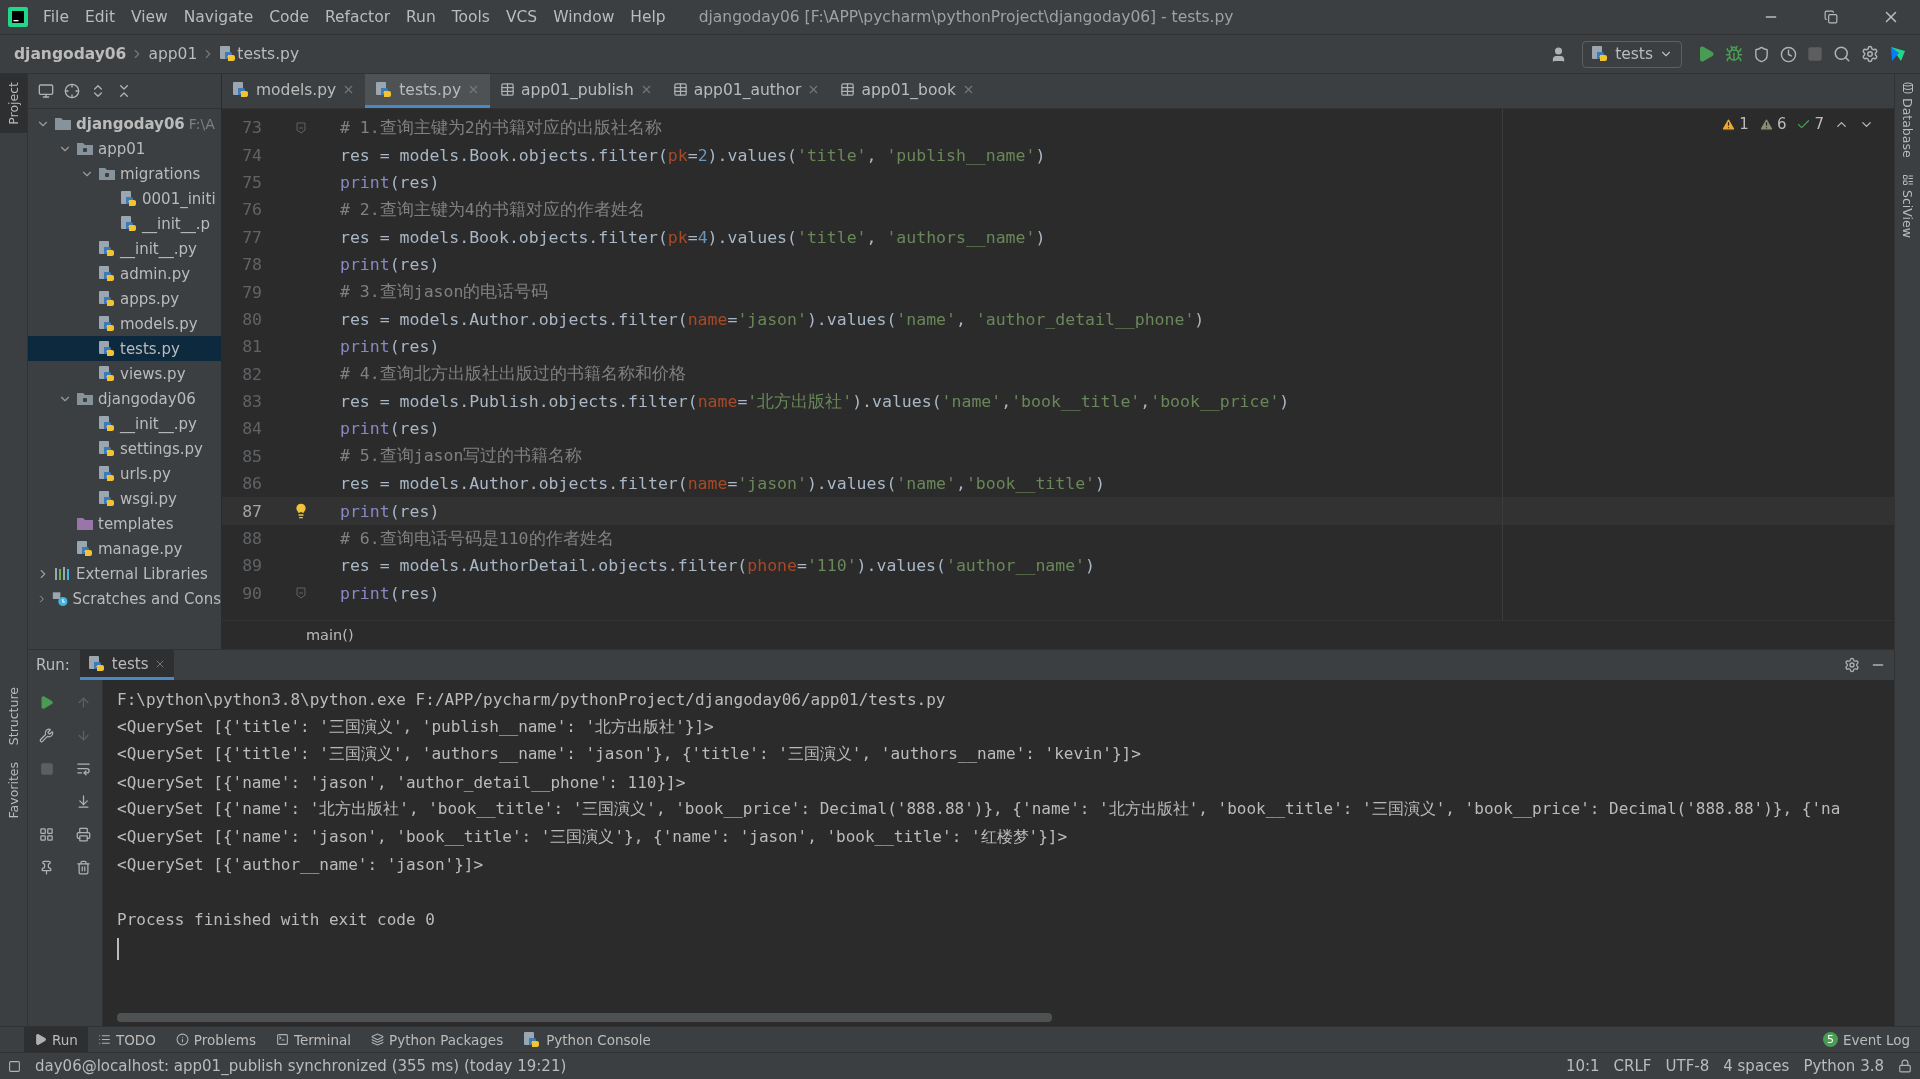 This screenshot has height=1079, width=1920. What do you see at coordinates (126, 1039) in the screenshot?
I see `tool-window-button: TODO` at bounding box center [126, 1039].